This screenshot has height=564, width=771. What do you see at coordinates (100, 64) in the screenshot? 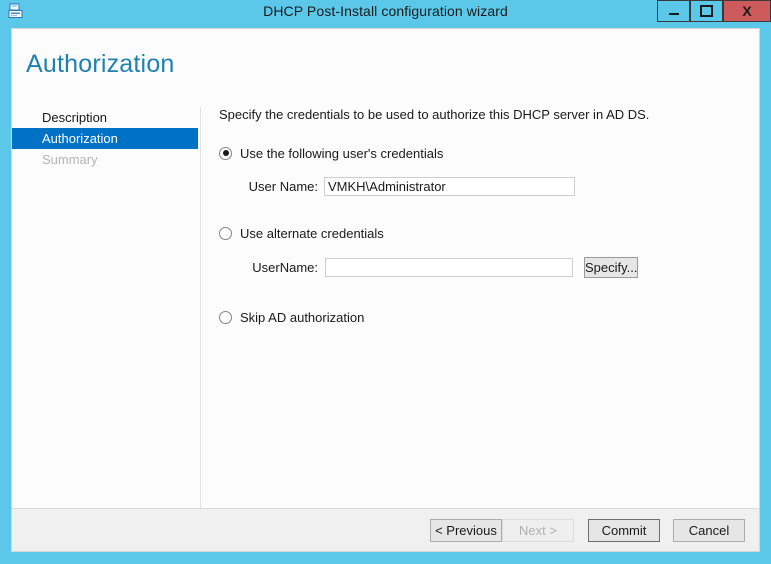
I see `page-title: Authorization` at bounding box center [100, 64].